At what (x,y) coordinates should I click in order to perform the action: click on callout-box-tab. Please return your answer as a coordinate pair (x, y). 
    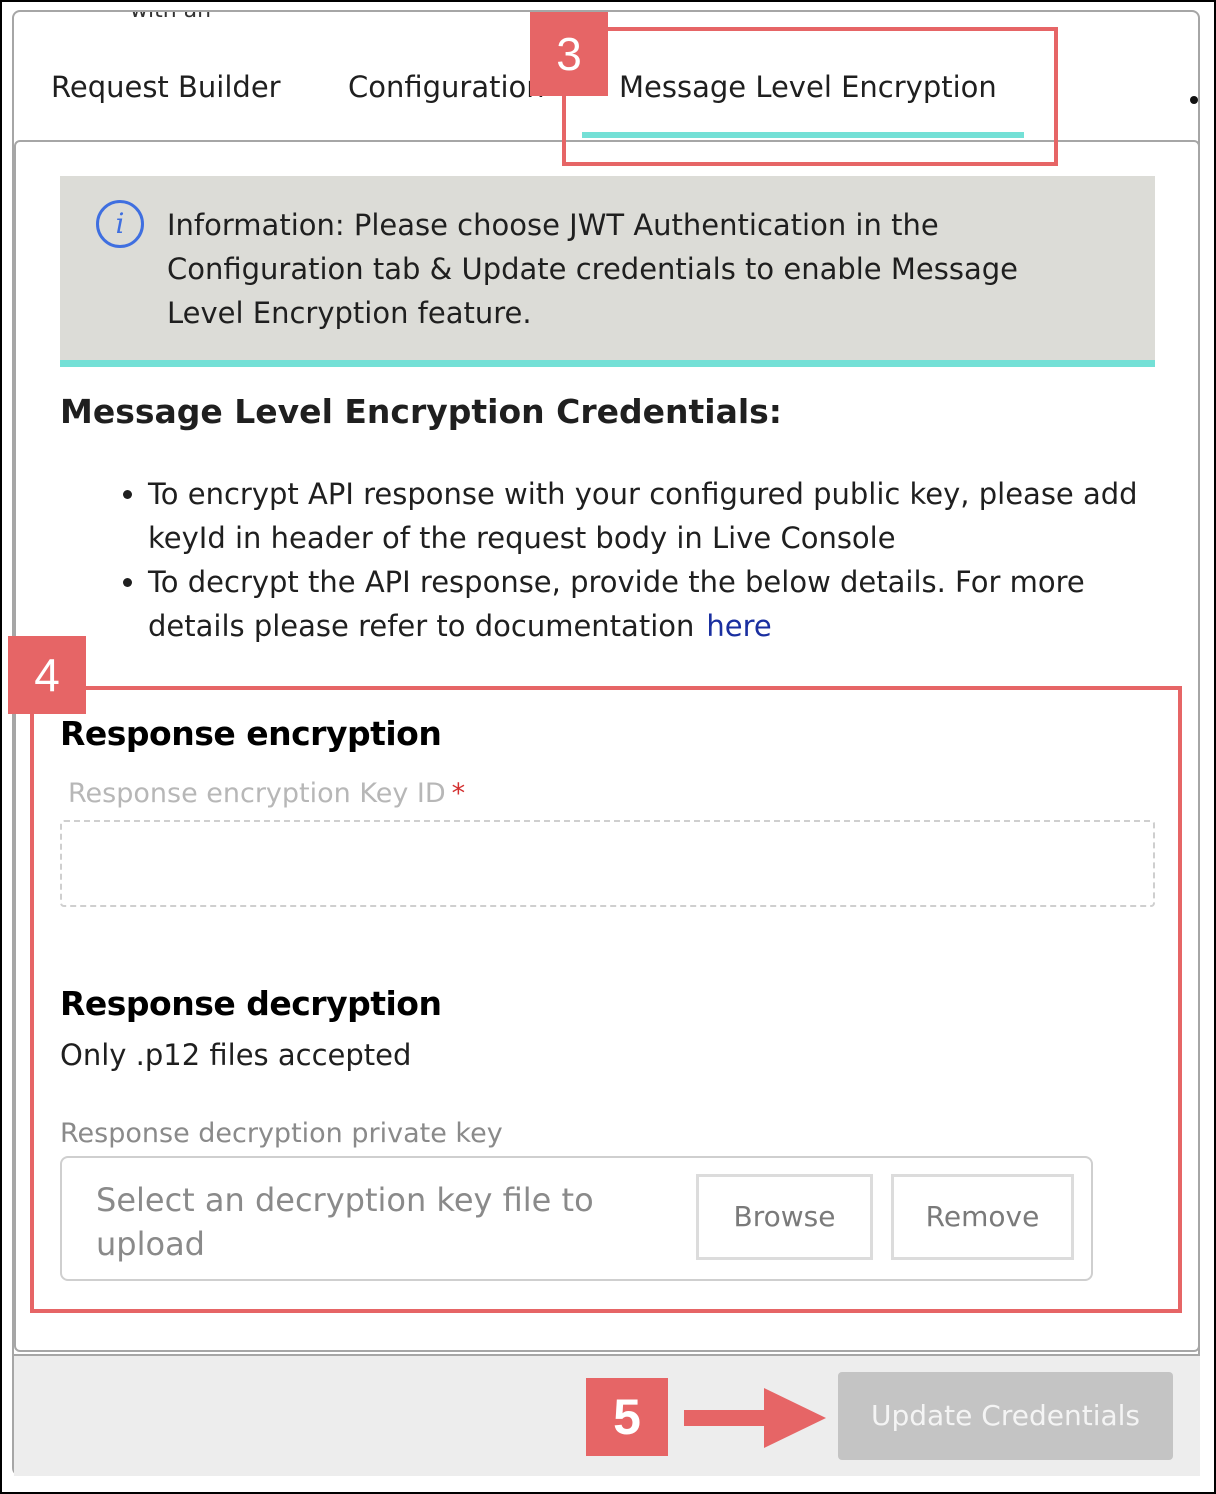
    Looking at the image, I should click on (810, 96).